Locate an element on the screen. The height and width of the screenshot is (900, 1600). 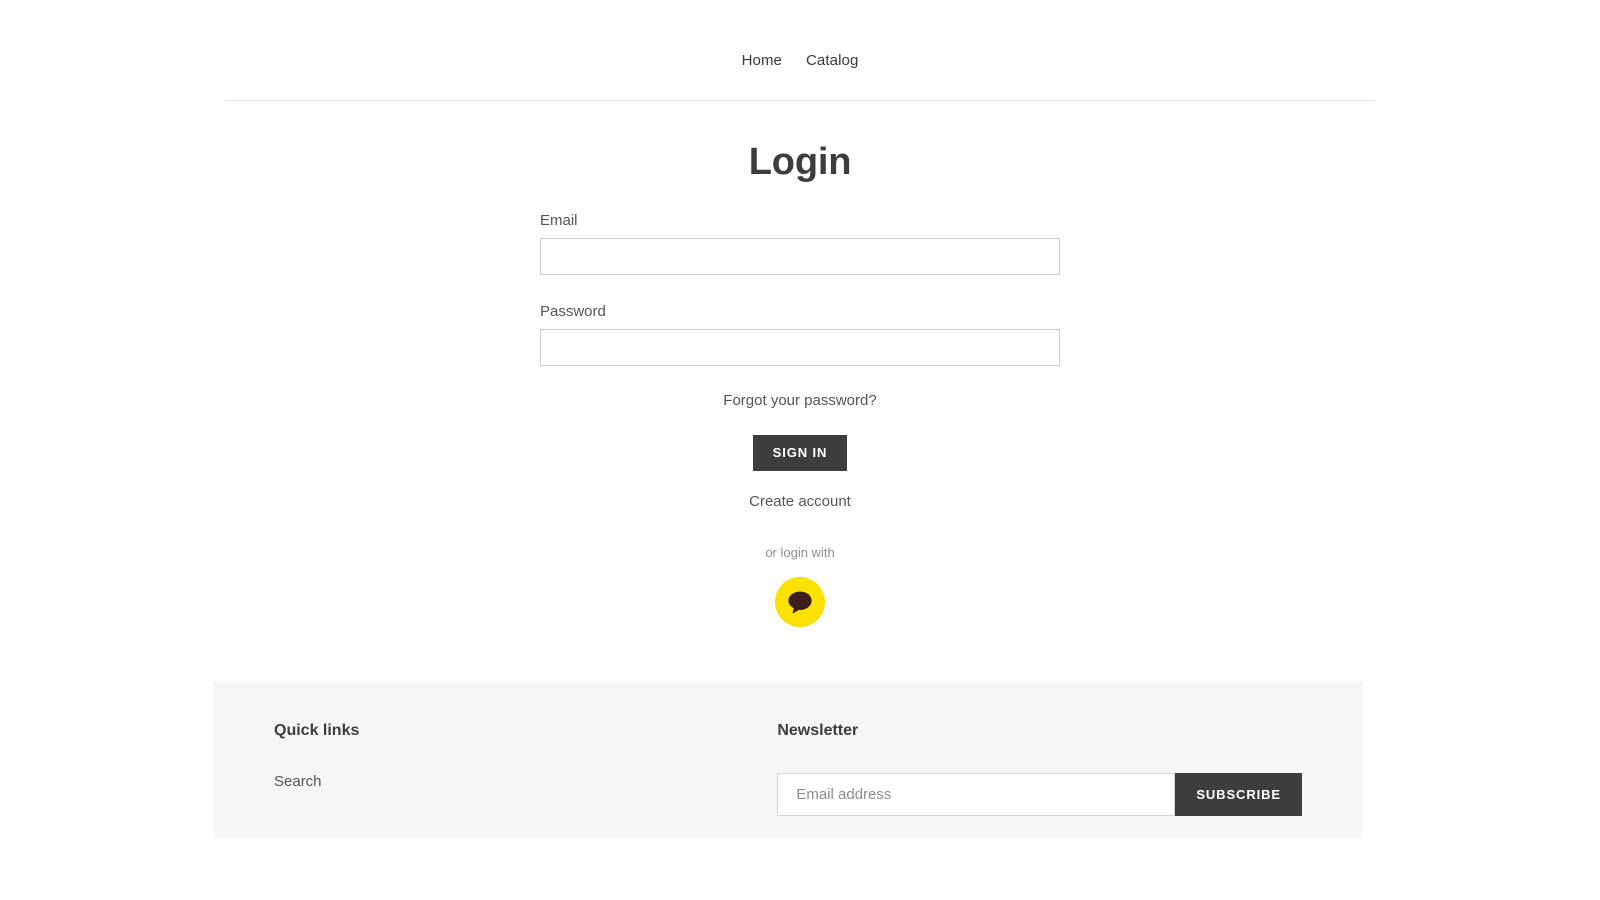
main-navigation: Home Catalog is located at coordinates (800, 61).